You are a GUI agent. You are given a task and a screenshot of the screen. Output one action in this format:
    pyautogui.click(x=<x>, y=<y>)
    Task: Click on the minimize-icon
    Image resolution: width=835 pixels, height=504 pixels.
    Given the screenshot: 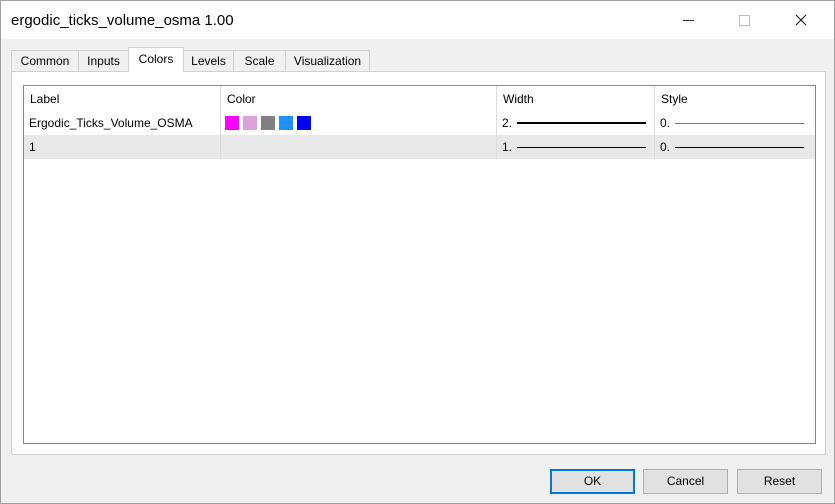 What is the action you would take?
    pyautogui.click(x=688, y=20)
    